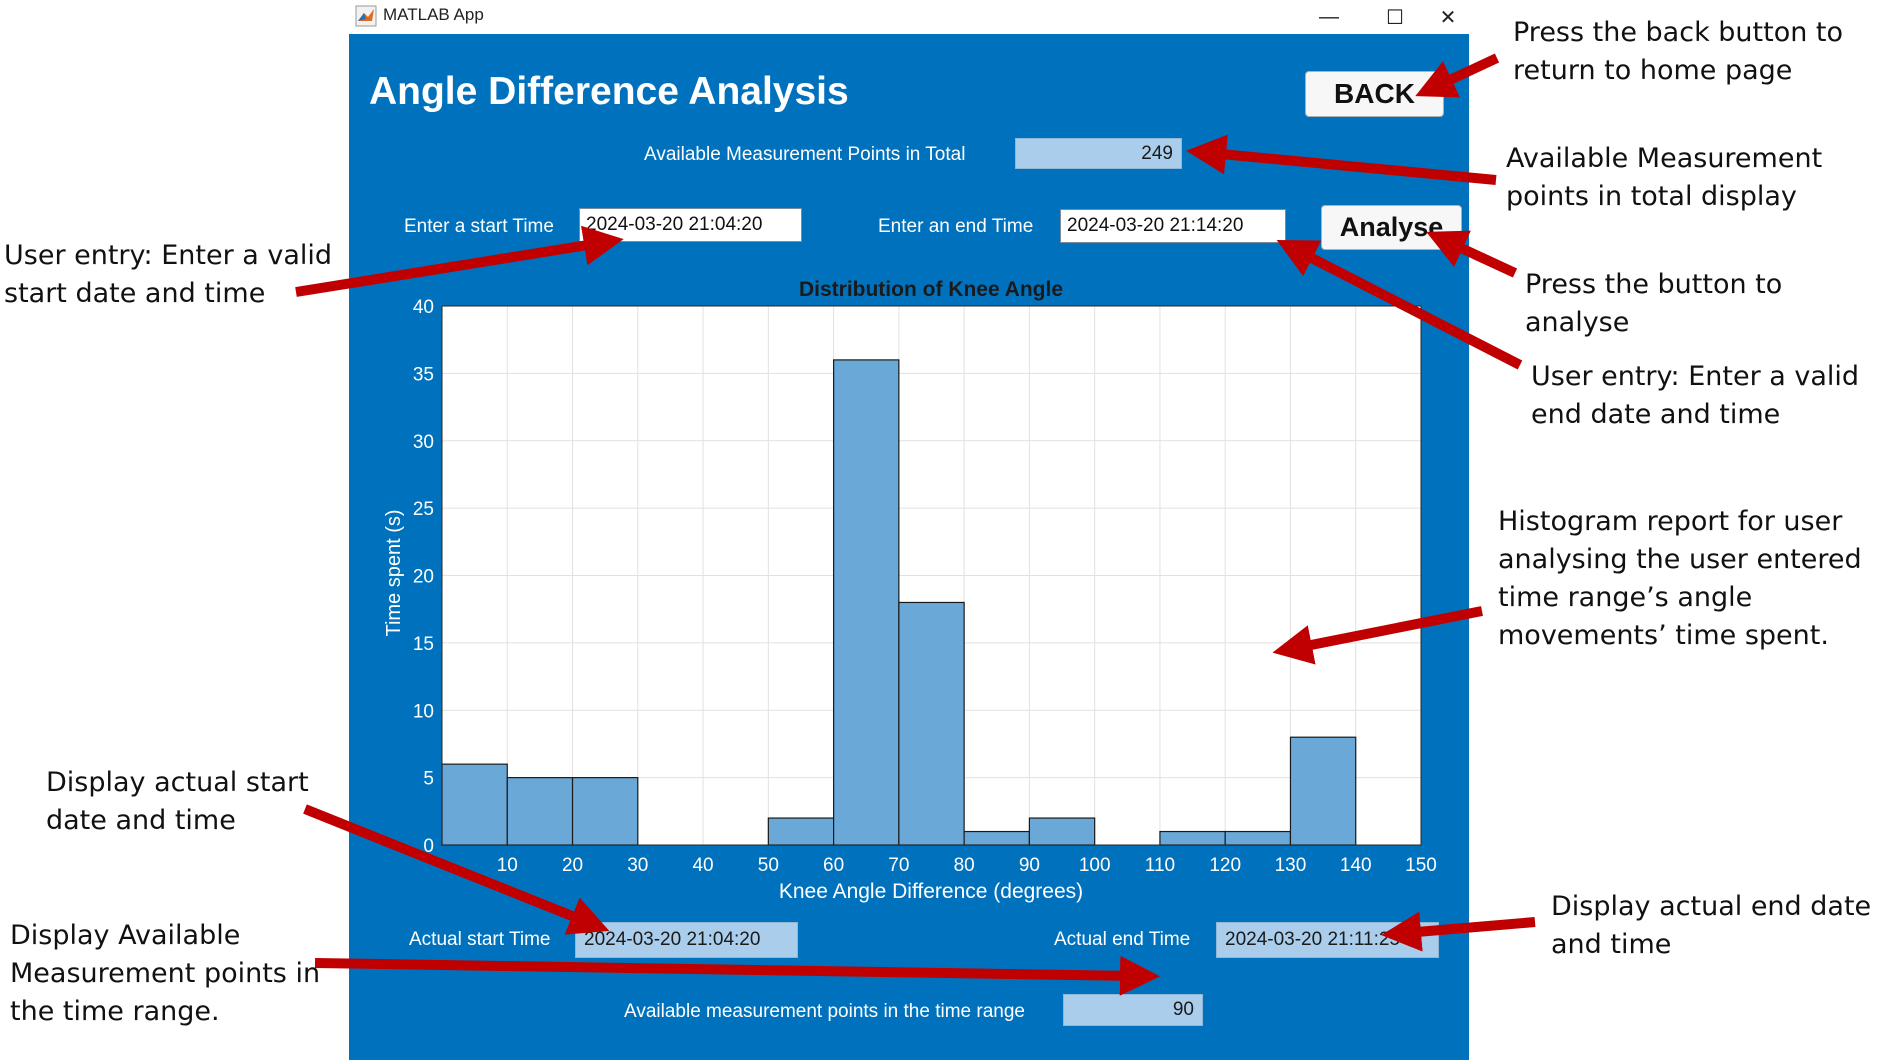  I want to click on x-tick-label: 140, so click(1356, 865).